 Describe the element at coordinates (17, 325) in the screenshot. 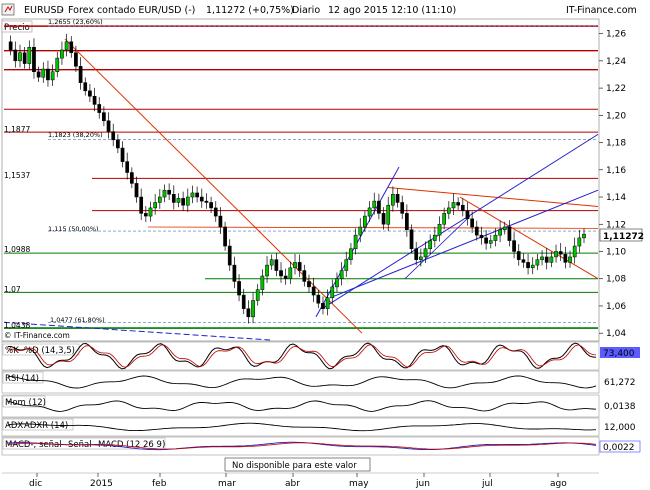

I see `level-label: 1,0438` at that location.